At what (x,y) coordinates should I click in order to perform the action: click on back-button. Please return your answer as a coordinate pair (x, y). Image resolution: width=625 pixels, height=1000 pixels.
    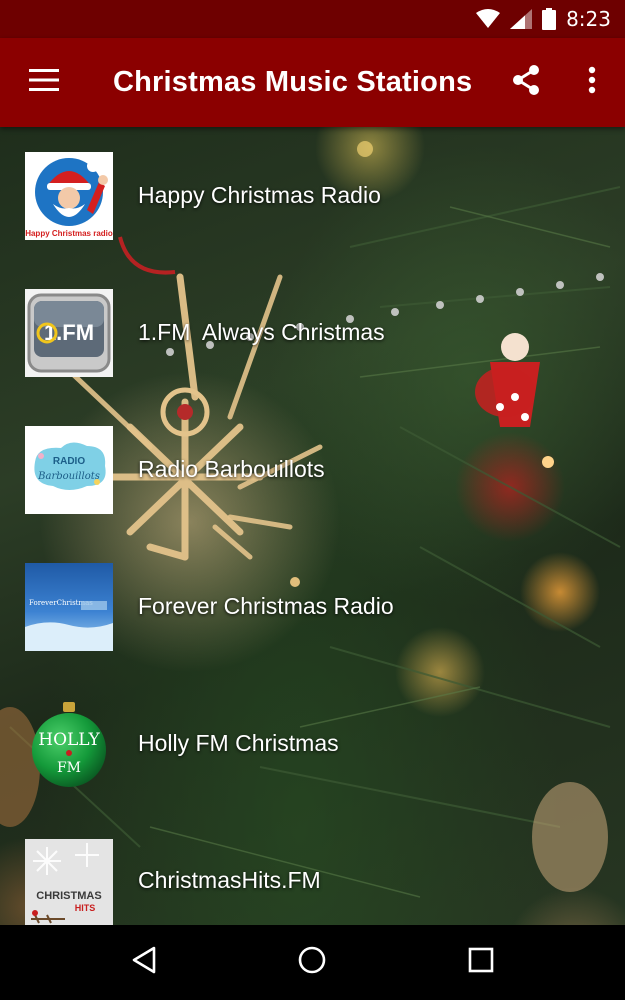
    Looking at the image, I should click on (144, 962).